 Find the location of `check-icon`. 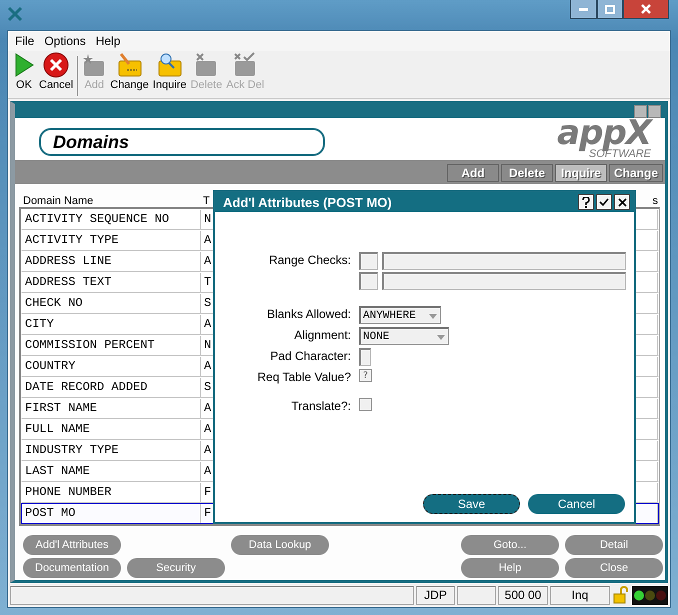

check-icon is located at coordinates (604, 202).